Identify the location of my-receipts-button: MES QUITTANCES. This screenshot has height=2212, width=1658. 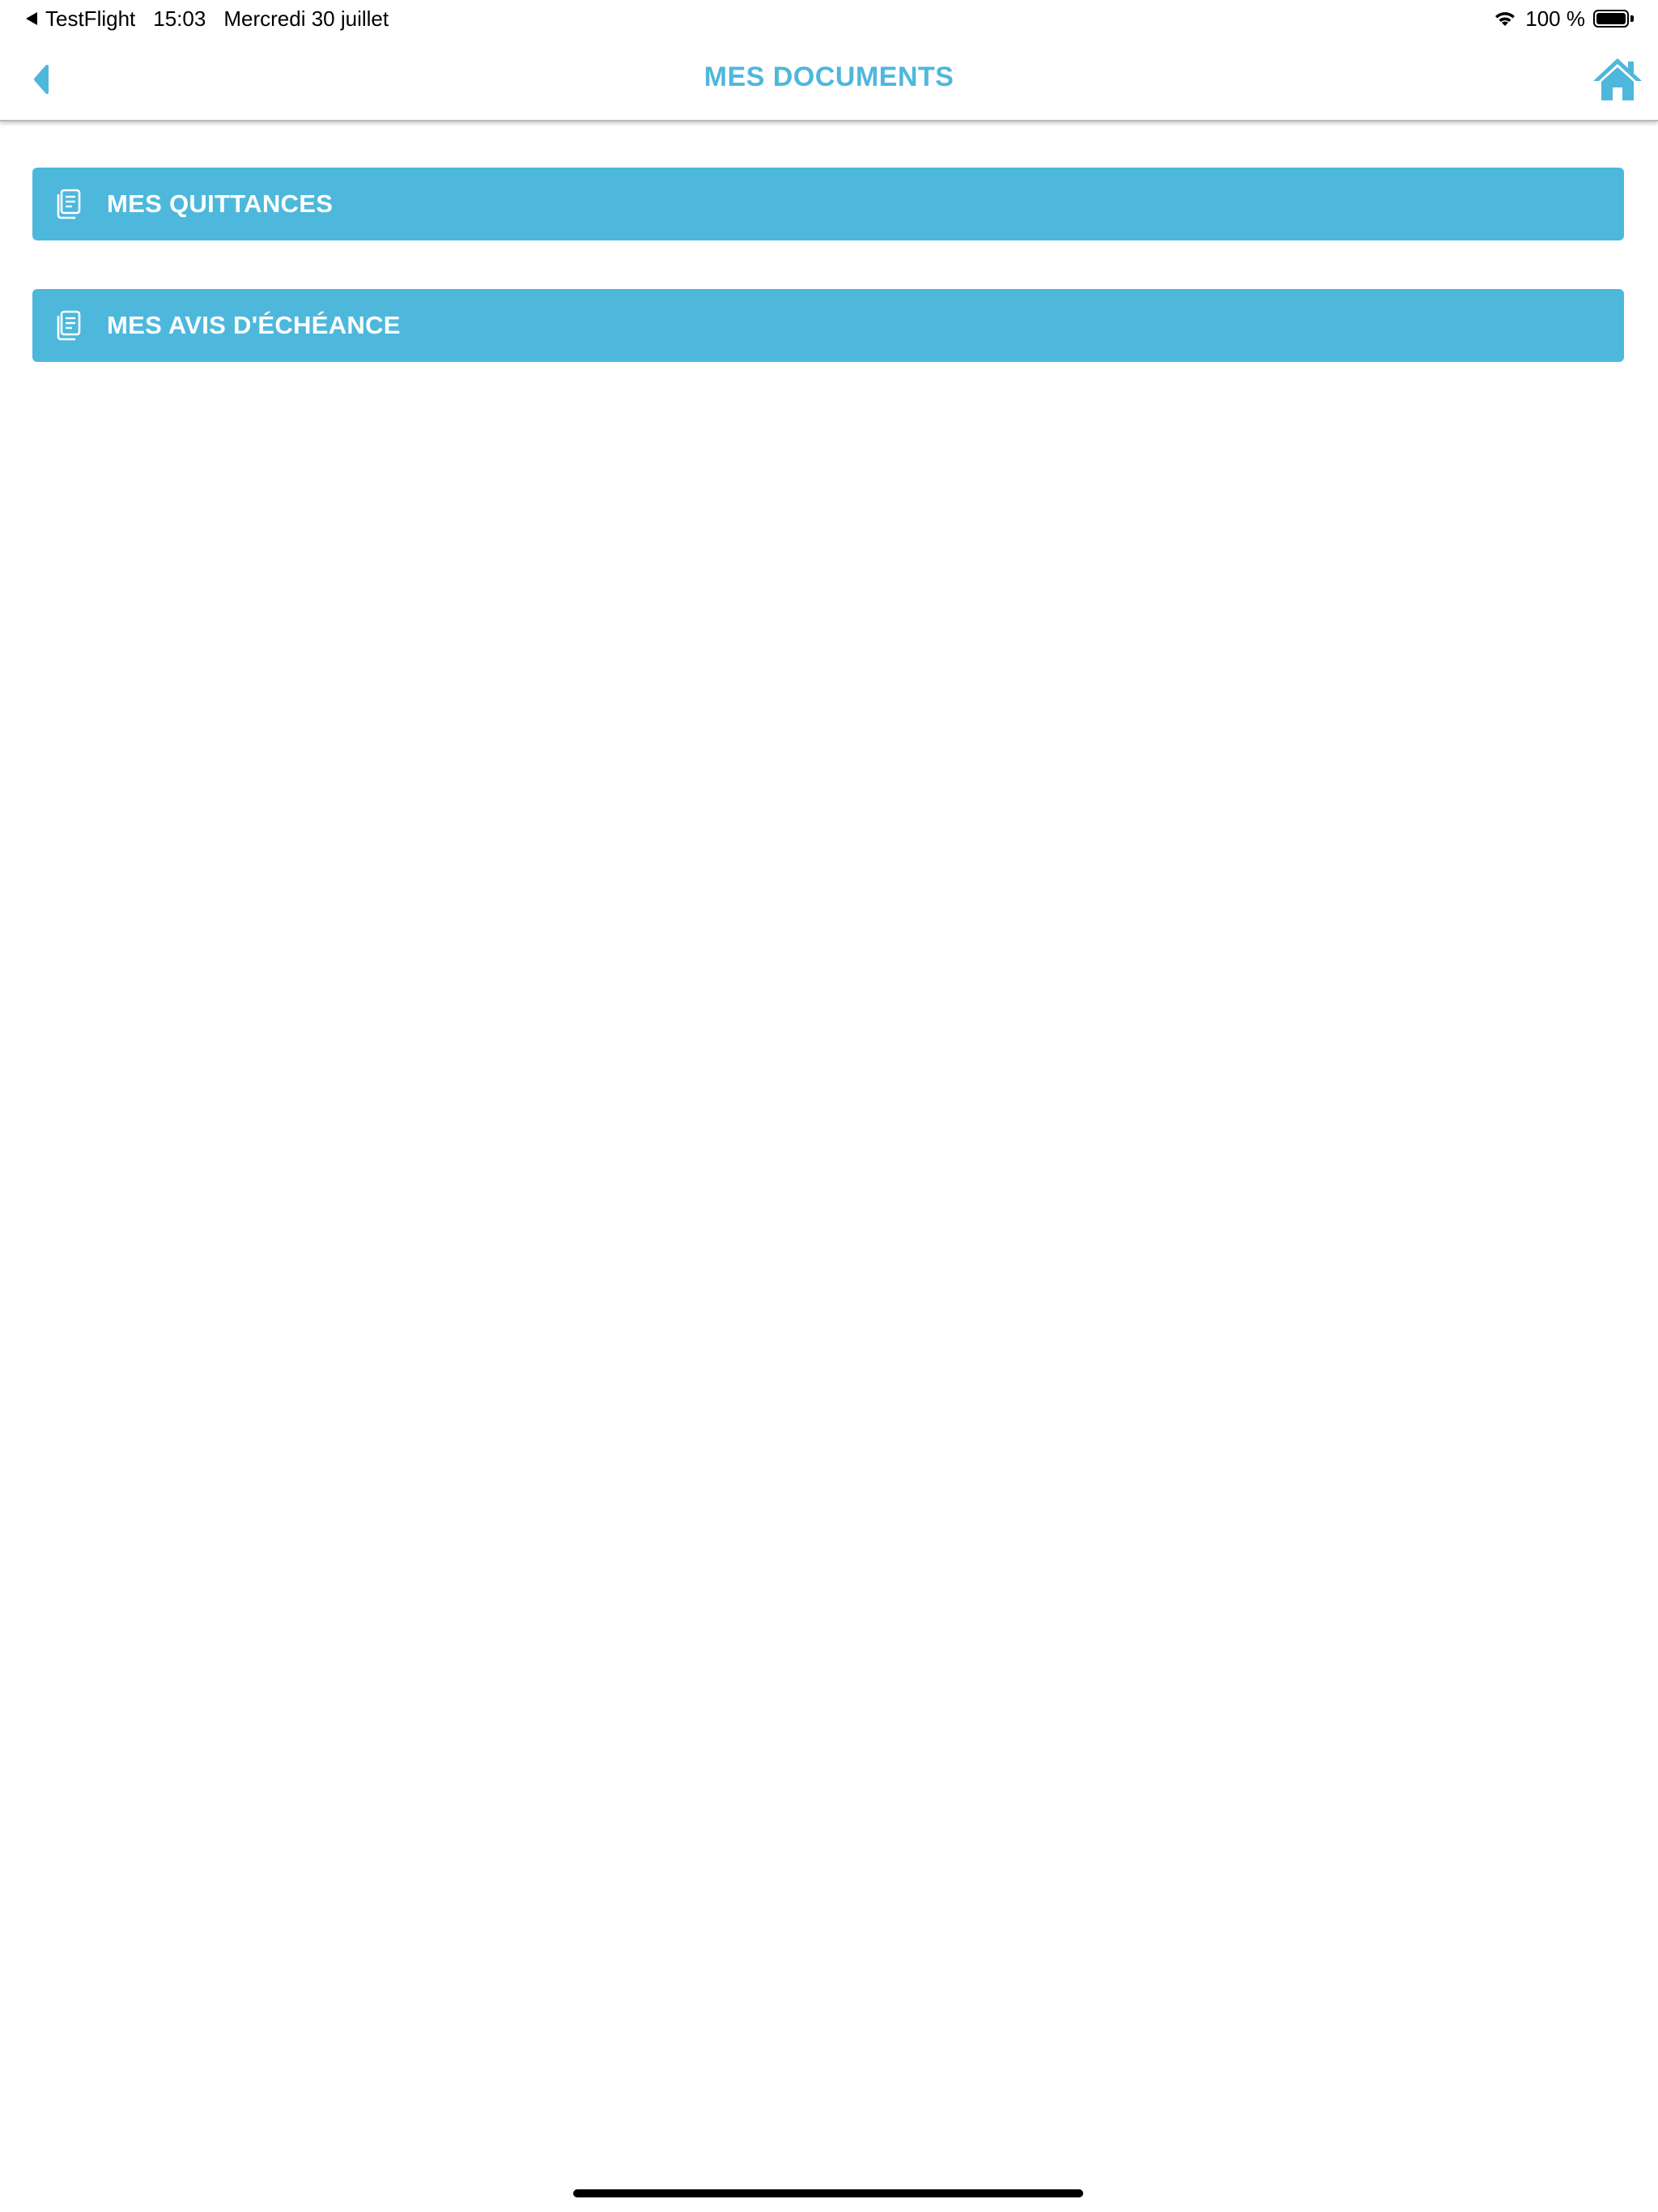
(828, 204).